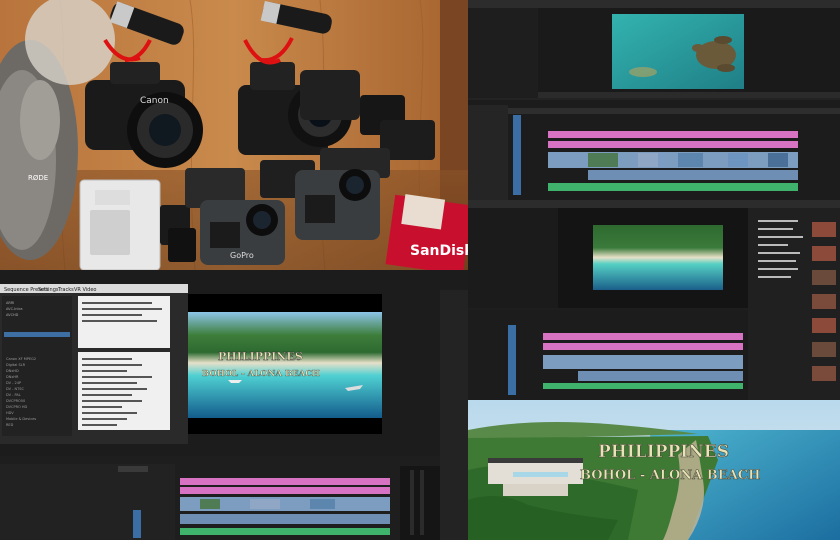 Image resolution: width=840 pixels, height=540 pixels. What do you see at coordinates (65, 290) in the screenshot?
I see `svg-text: Tracks` at bounding box center [65, 290].